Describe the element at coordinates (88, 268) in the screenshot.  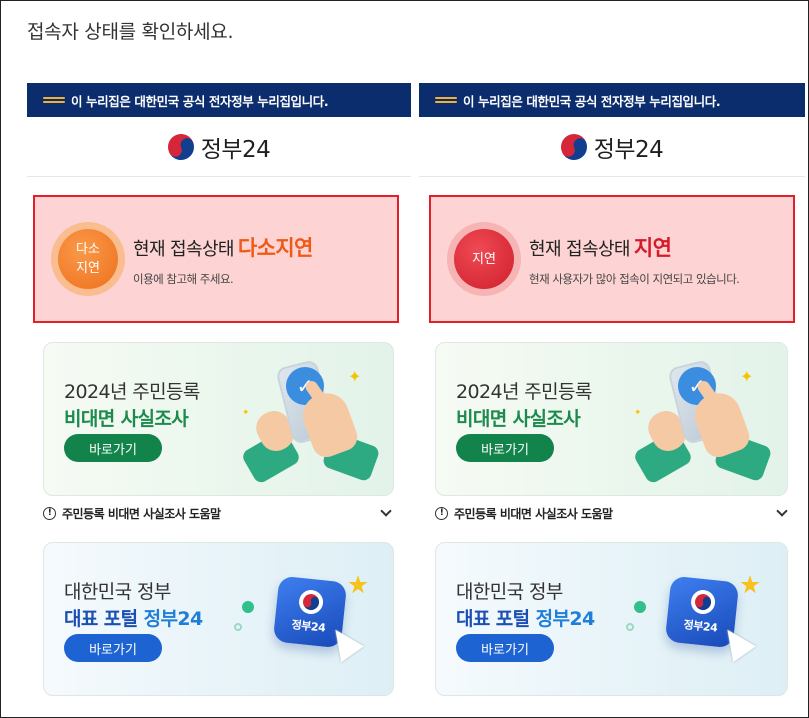
I see `status-circle-line2: 지연` at that location.